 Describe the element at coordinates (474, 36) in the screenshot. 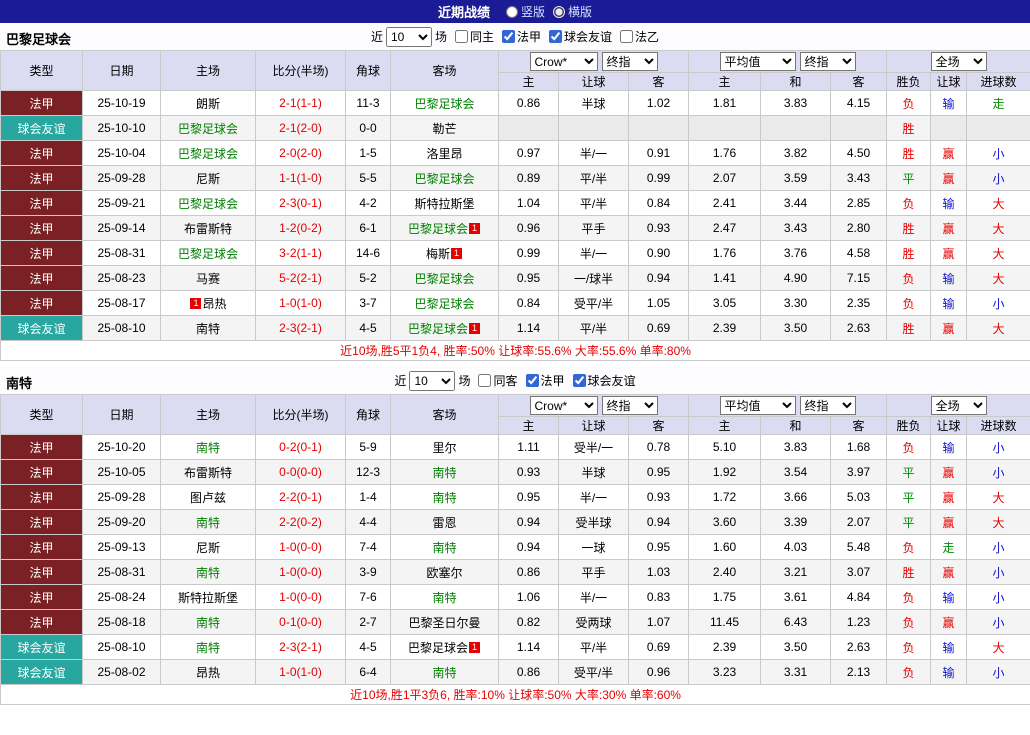

I see `filter-checkbox-同主: 同主` at that location.